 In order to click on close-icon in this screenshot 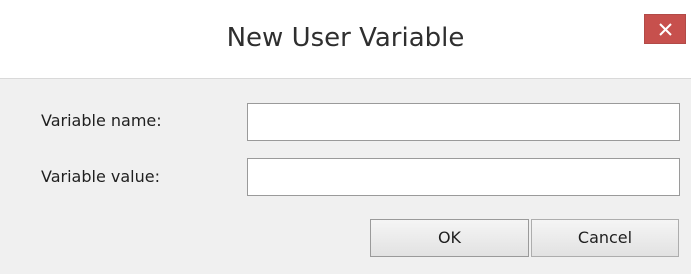, I will do `click(665, 29)`.